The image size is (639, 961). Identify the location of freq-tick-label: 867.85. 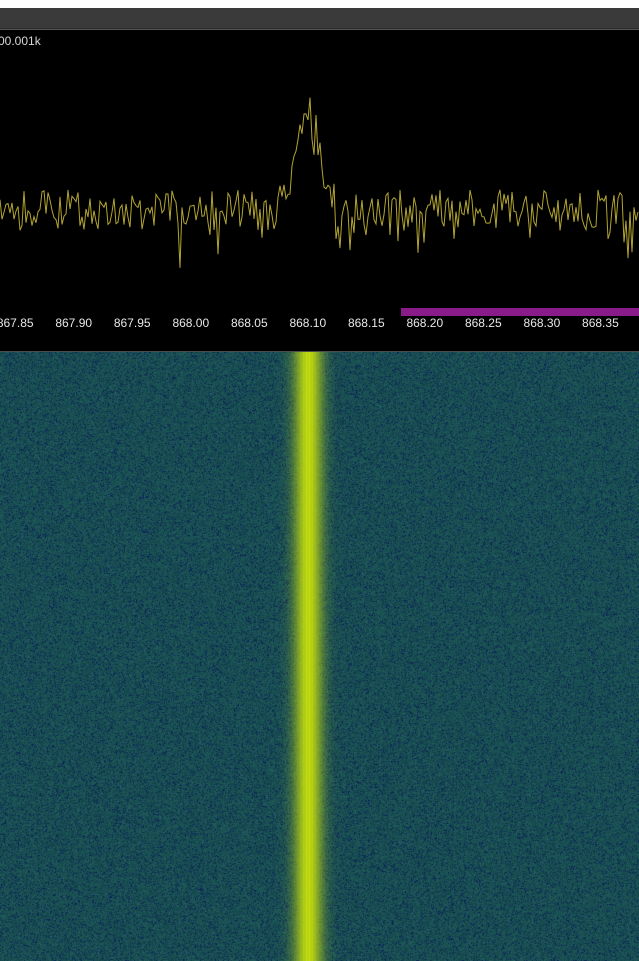
(17, 323).